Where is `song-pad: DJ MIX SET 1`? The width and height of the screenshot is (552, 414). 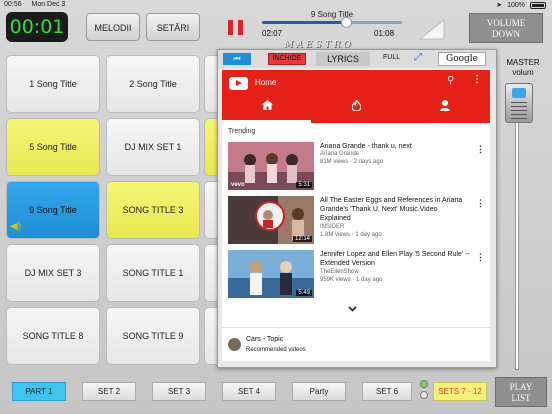
song-pad: DJ MIX SET 1 is located at coordinates (153, 147).